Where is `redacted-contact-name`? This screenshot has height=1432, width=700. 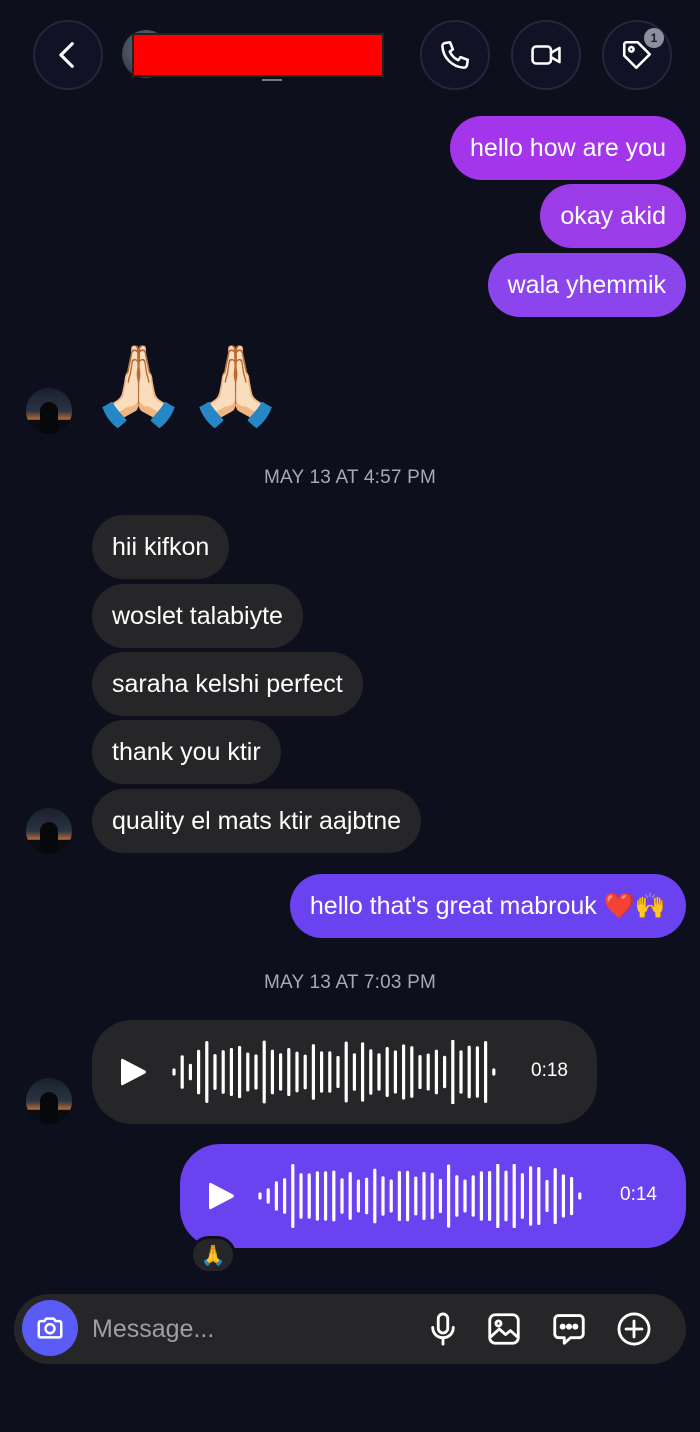 redacted-contact-name is located at coordinates (258, 55).